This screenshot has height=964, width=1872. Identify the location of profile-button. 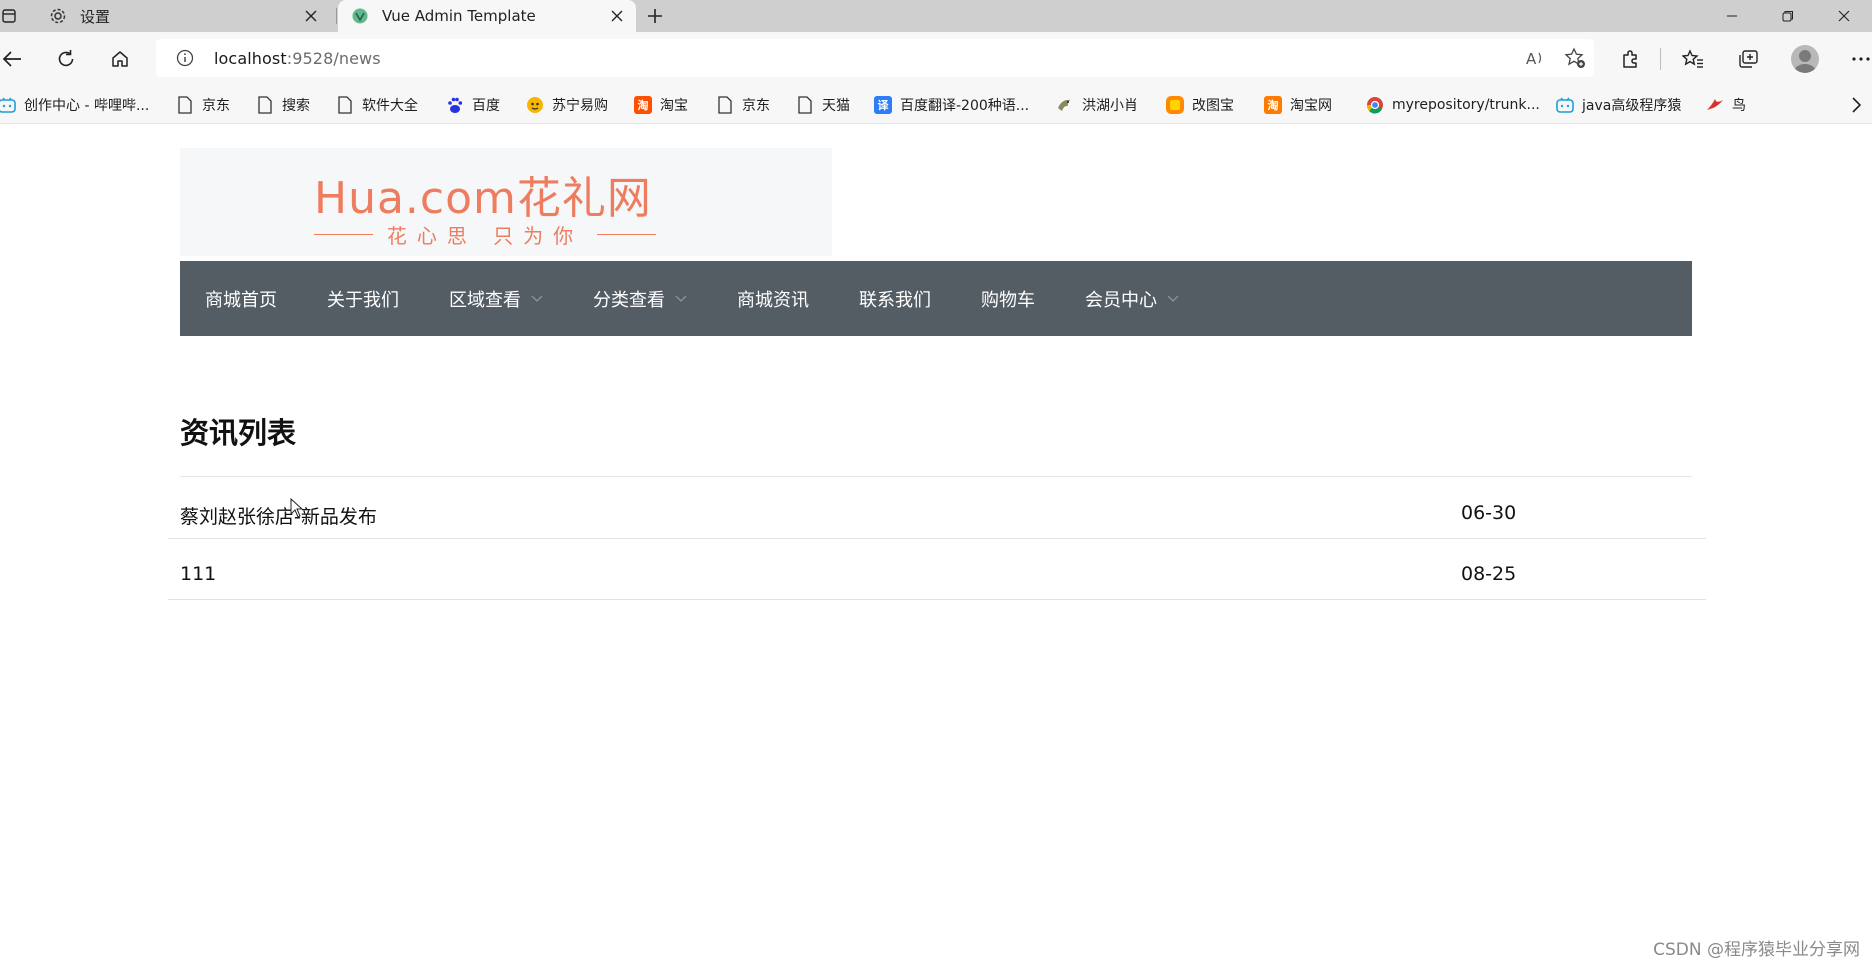
(1805, 59).